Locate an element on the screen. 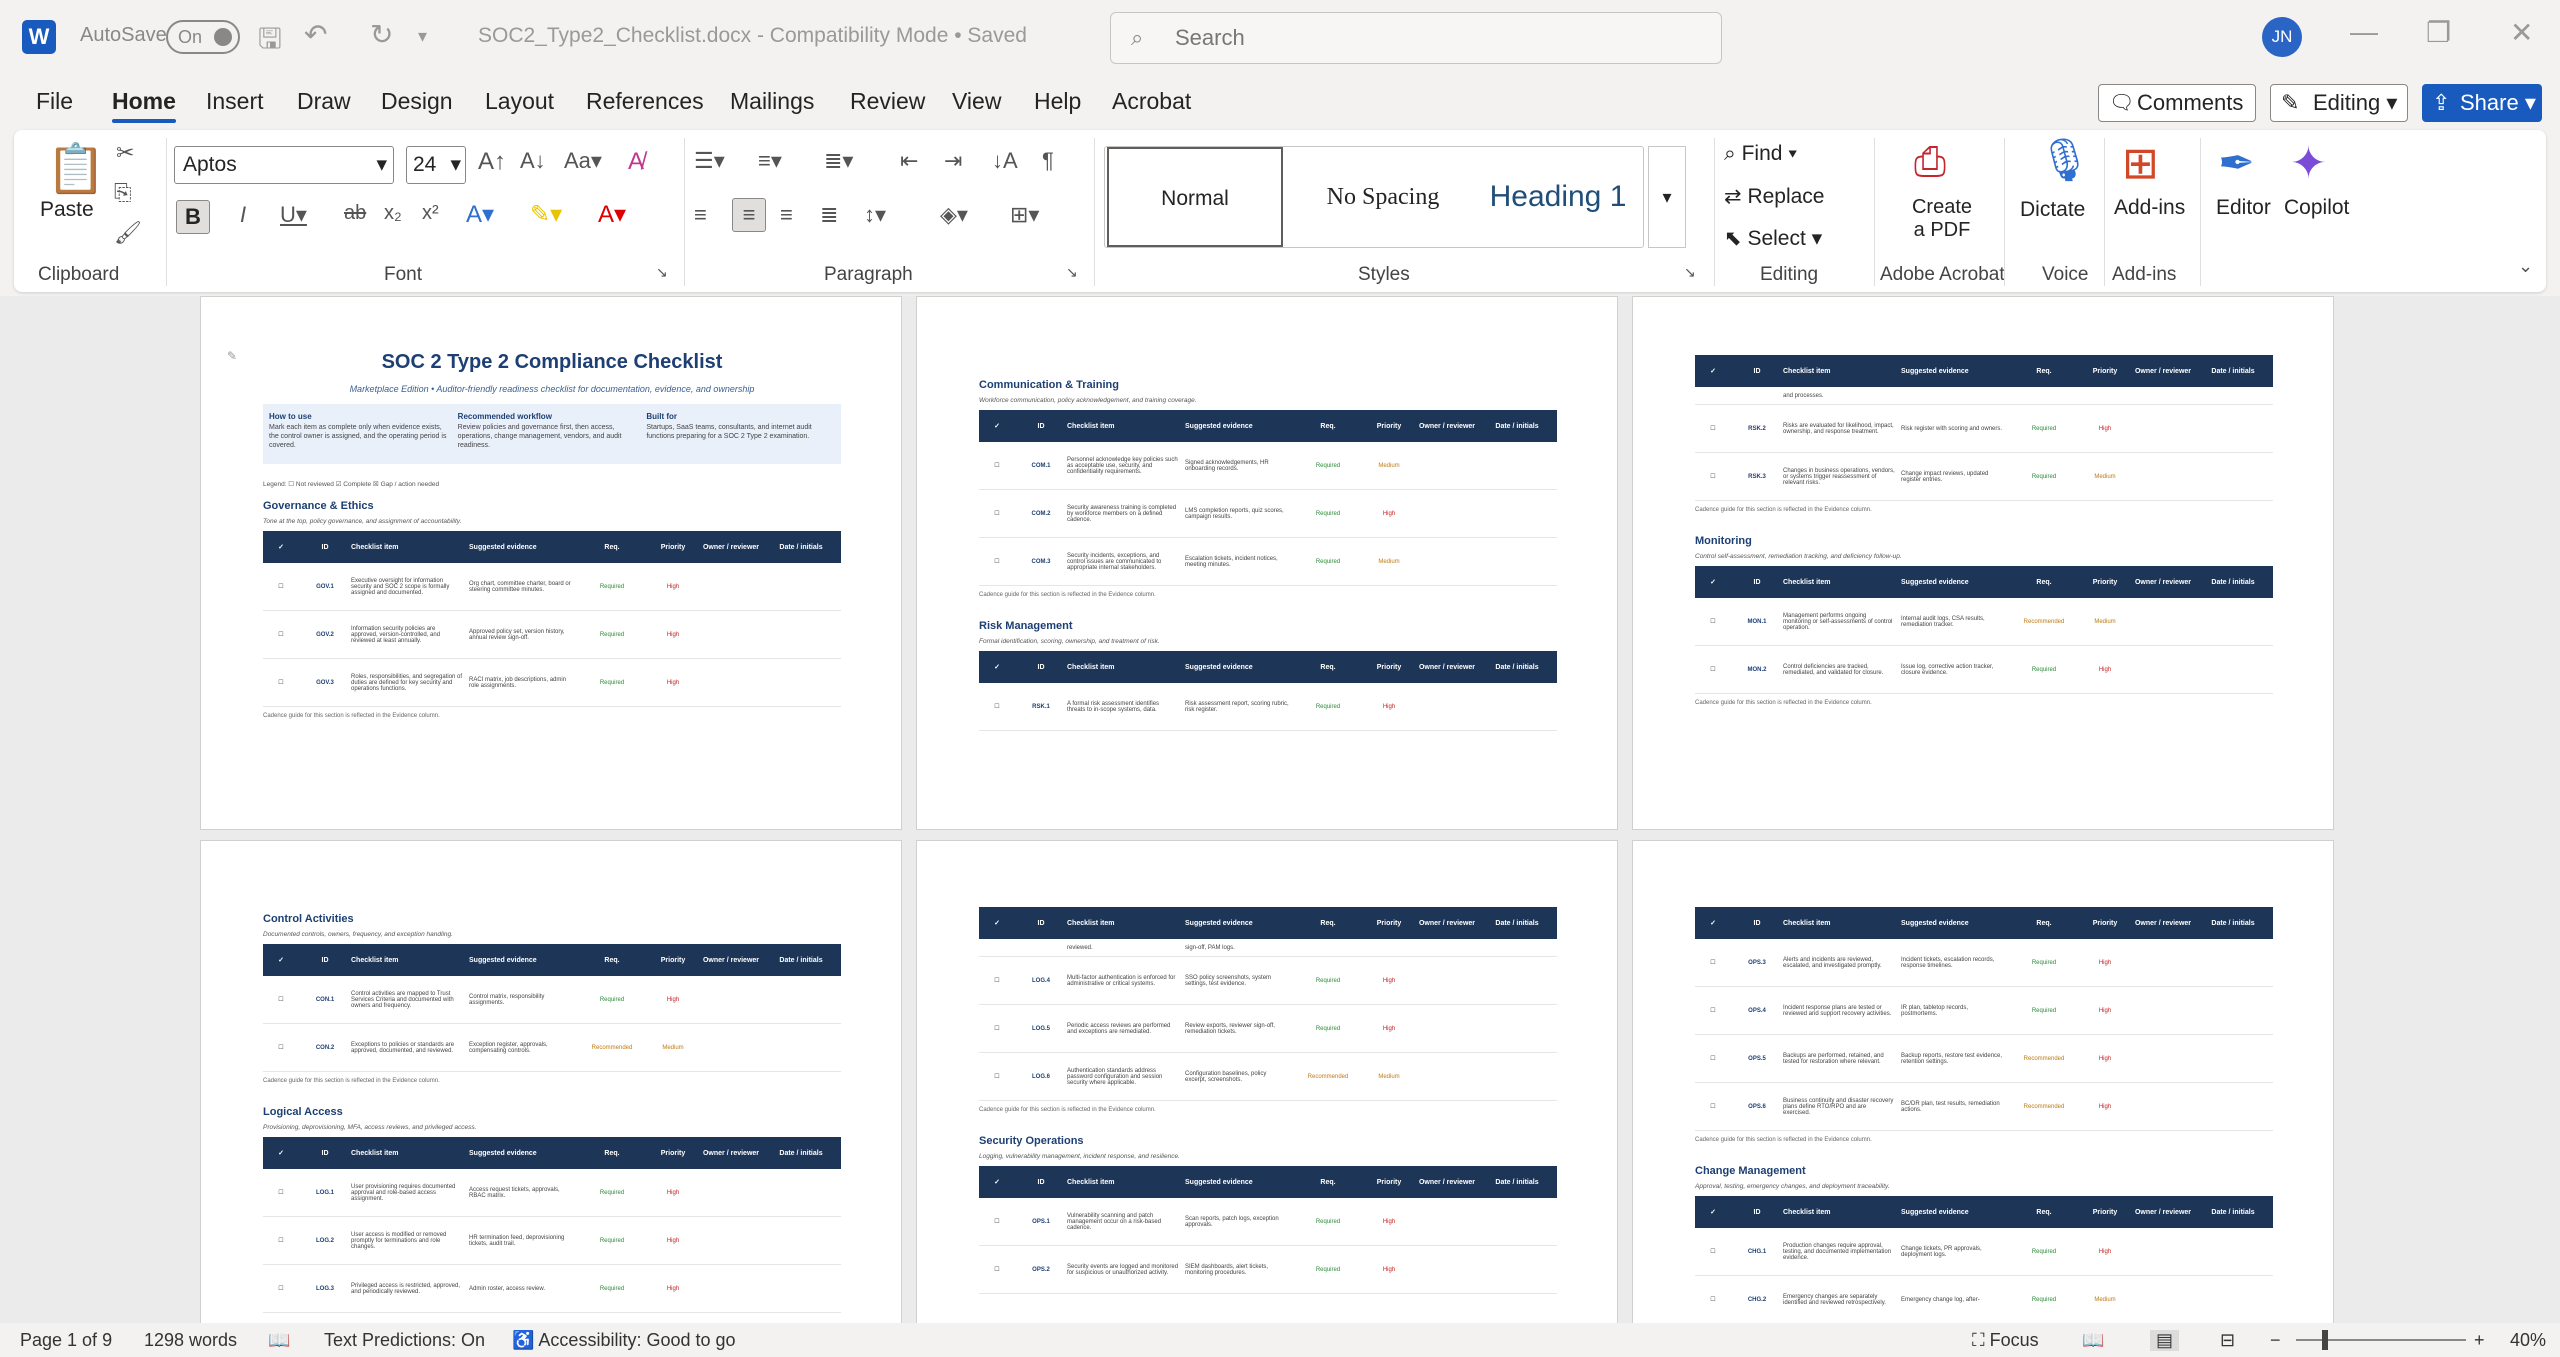  tab-layout: Layout is located at coordinates (519, 101).